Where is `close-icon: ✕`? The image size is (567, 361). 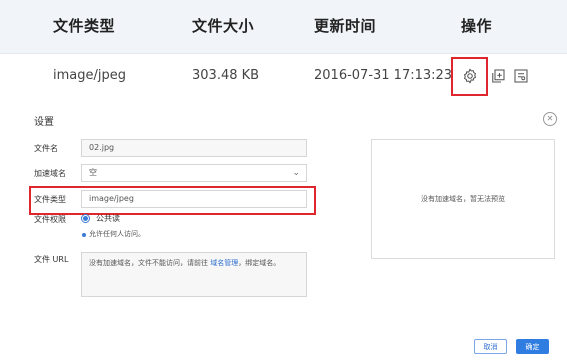 close-icon: ✕ is located at coordinates (550, 118).